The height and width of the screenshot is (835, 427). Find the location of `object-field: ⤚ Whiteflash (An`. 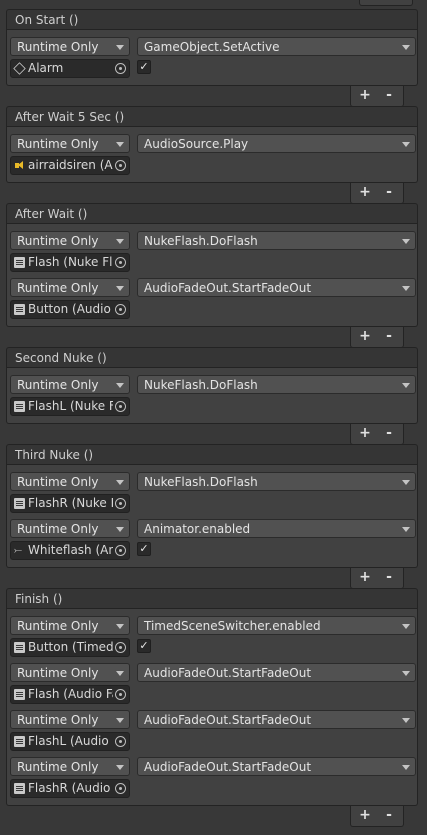

object-field: ⤚ Whiteflash (An is located at coordinates (70, 550).